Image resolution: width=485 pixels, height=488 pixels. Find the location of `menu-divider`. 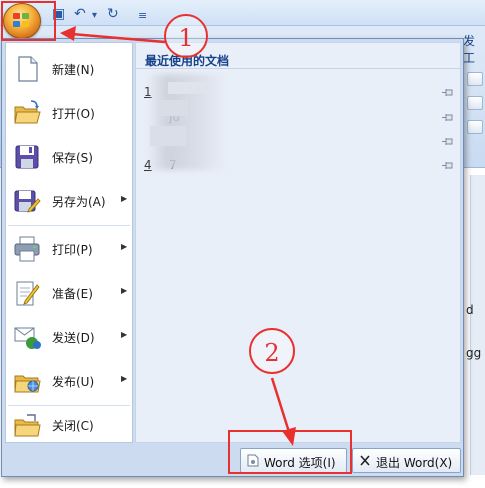

menu-divider is located at coordinates (69, 225).